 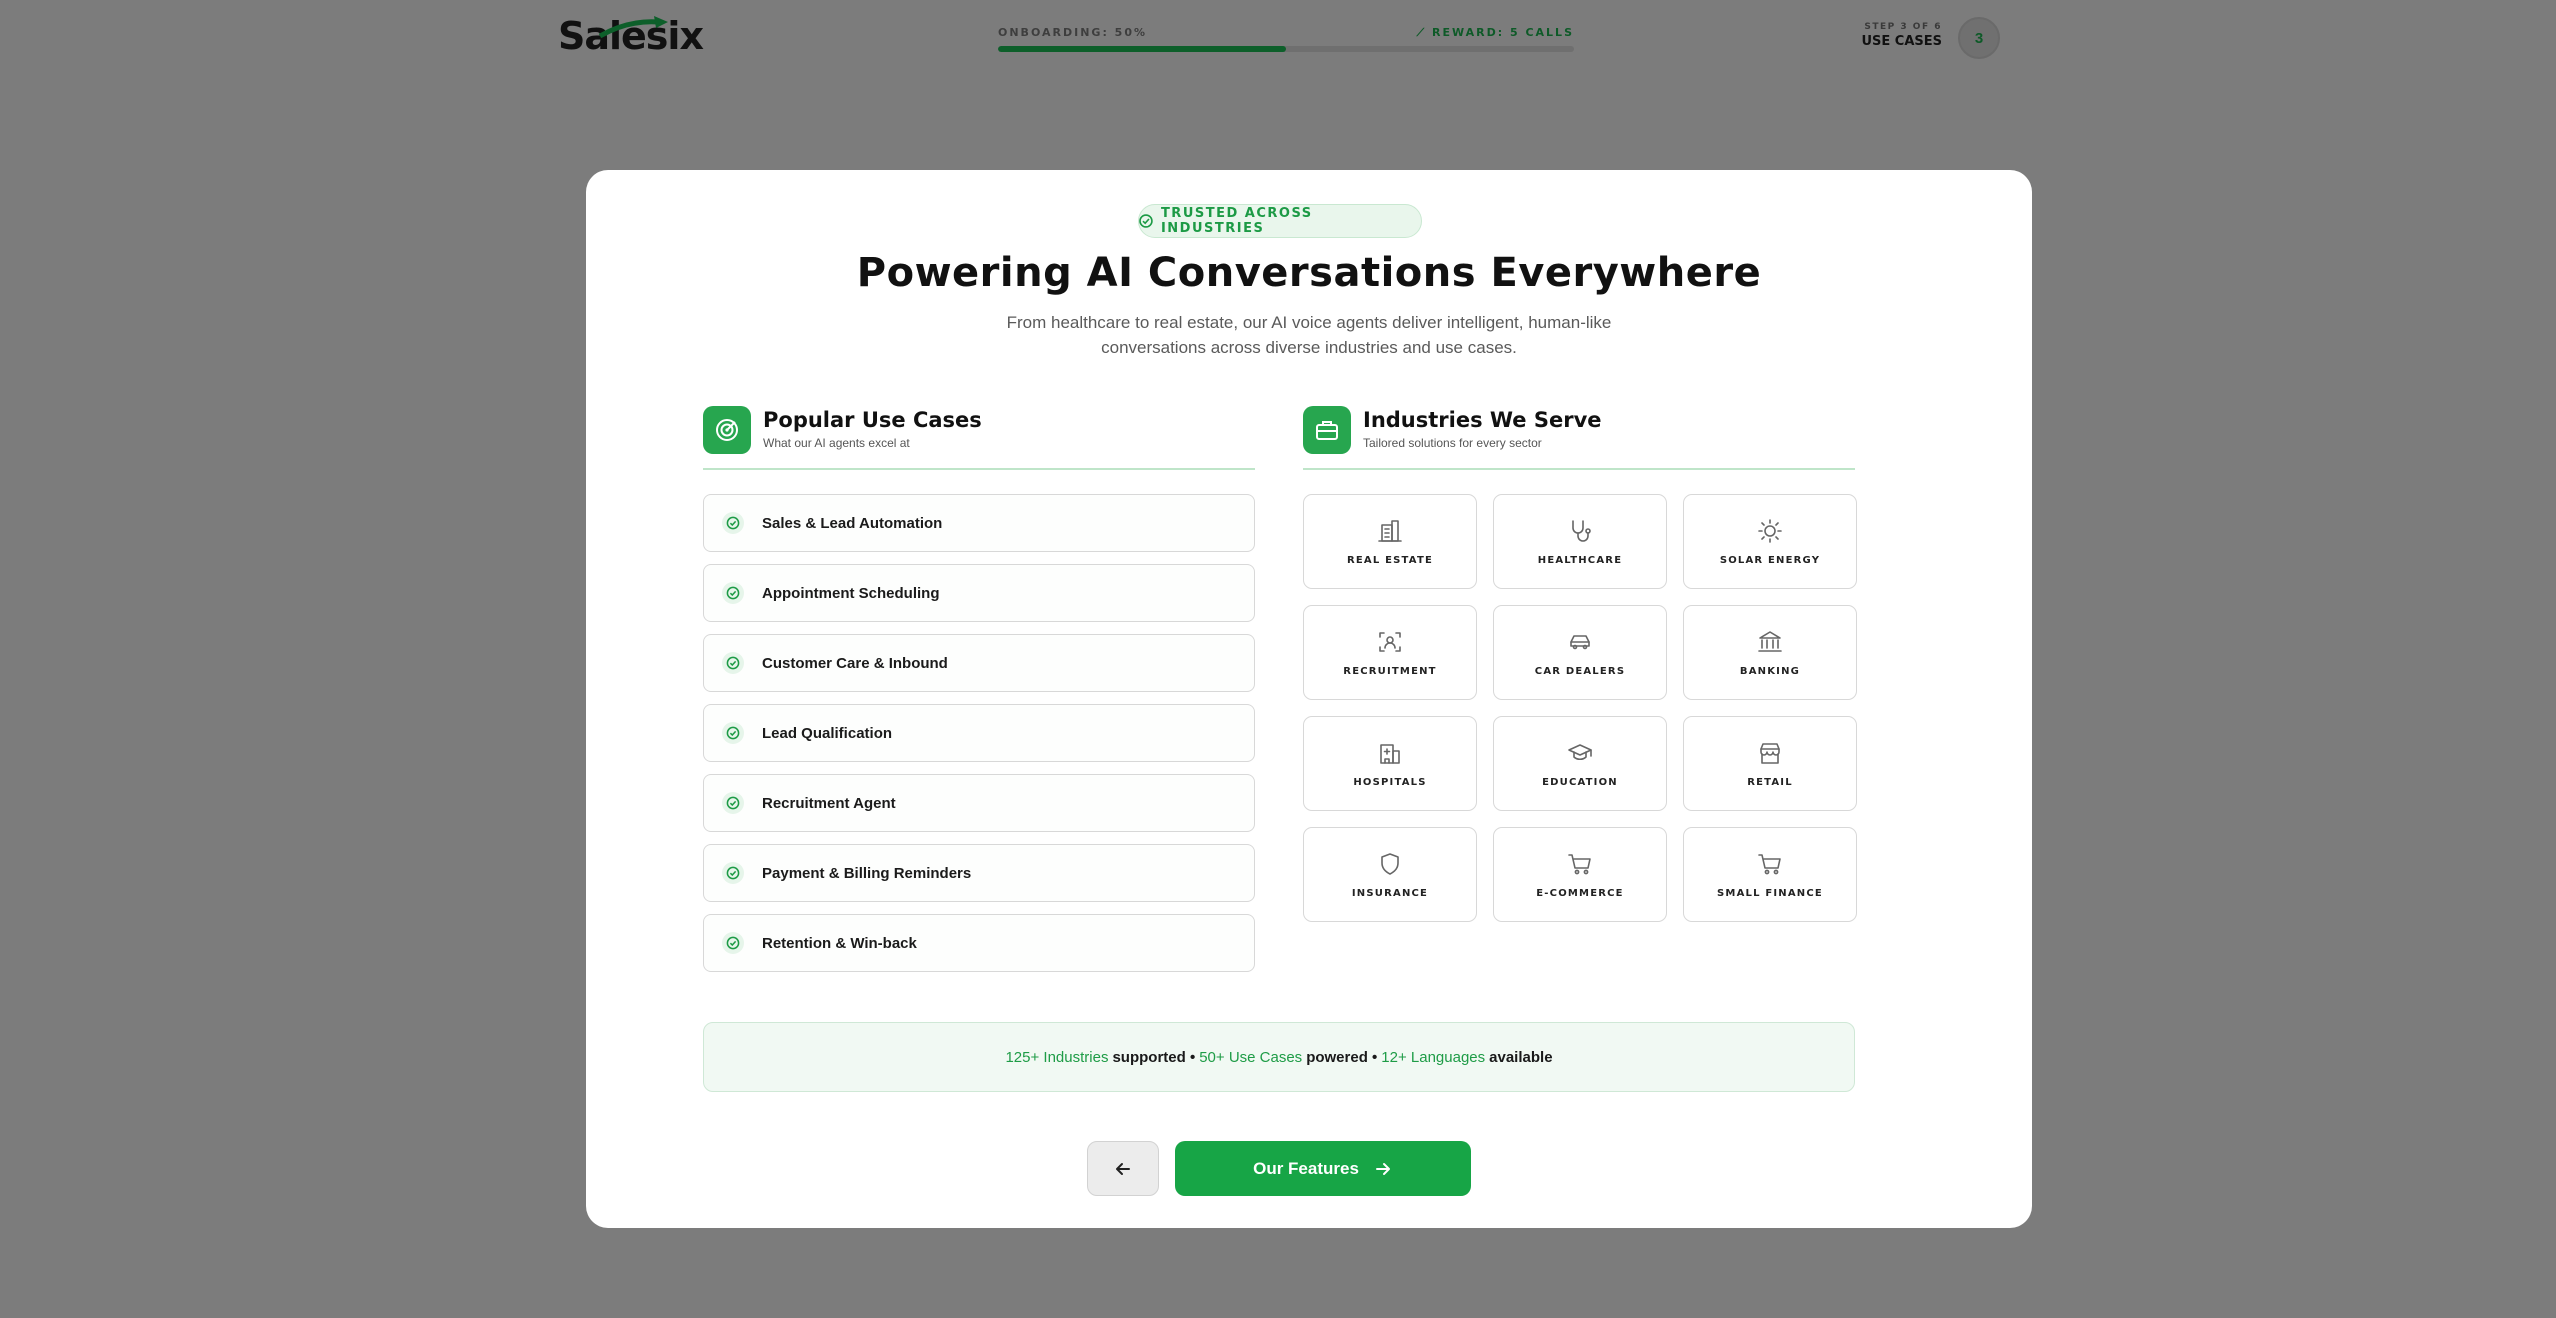 I want to click on use-cases-subtitle: What our AI agents excel at, so click(x=836, y=443).